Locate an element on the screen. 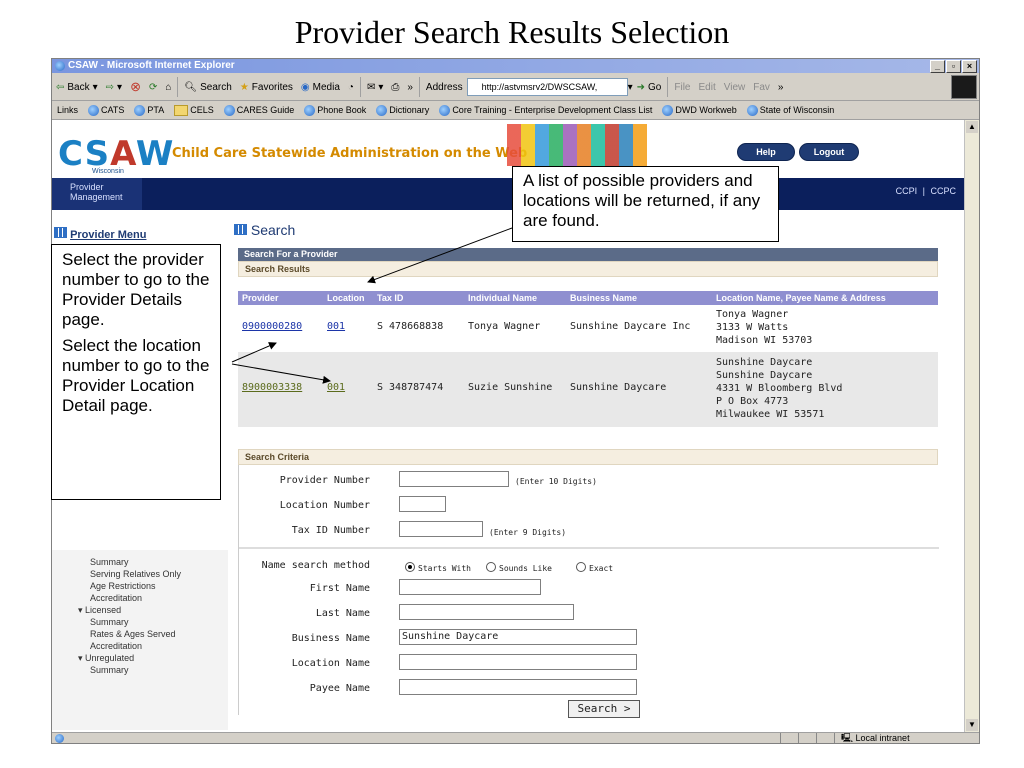 Image resolution: width=1024 pixels, height=768 pixels. callout-arrows is located at coordinates (372, 305).